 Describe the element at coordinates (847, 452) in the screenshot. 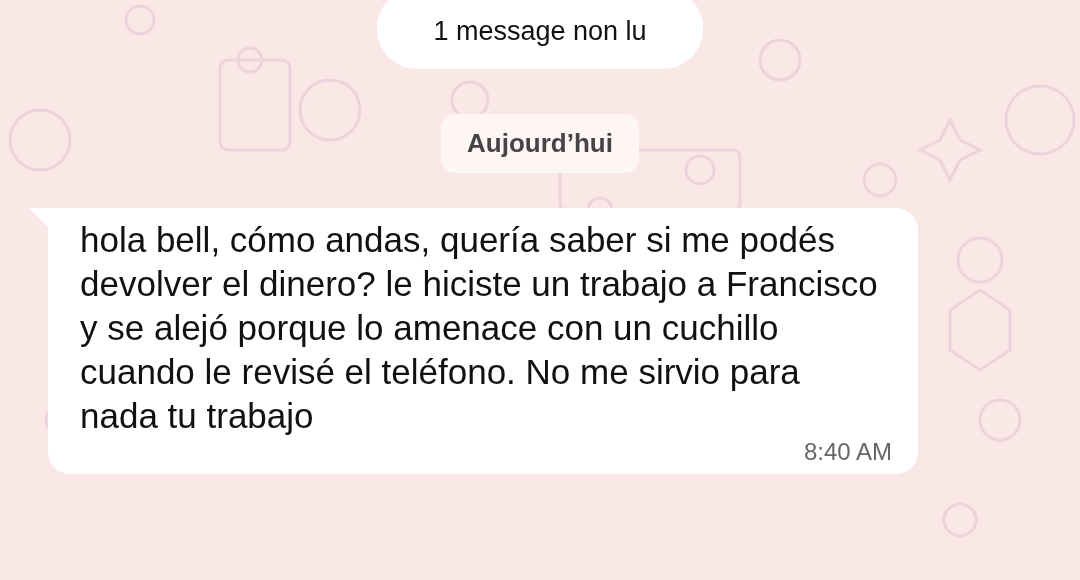

I see `message-time: 8:40 AM` at that location.